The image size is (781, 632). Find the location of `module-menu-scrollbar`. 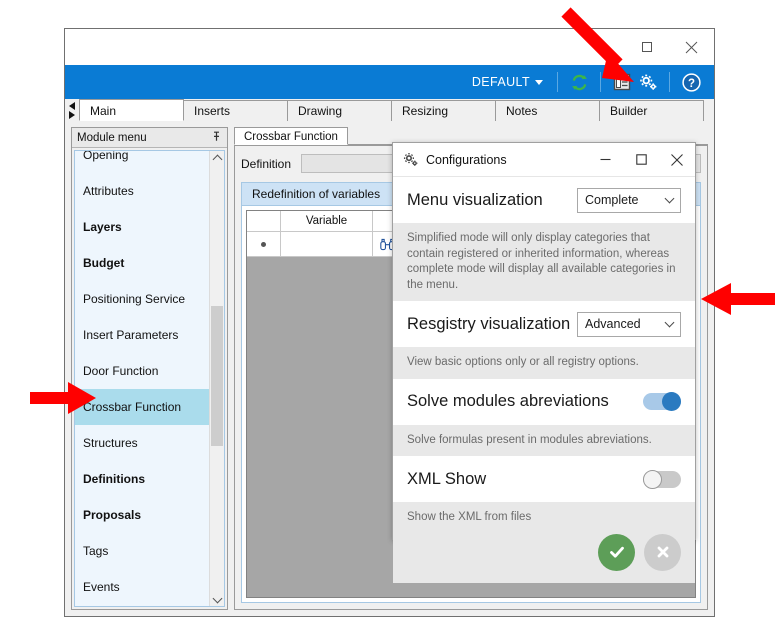

module-menu-scrollbar is located at coordinates (216, 378).